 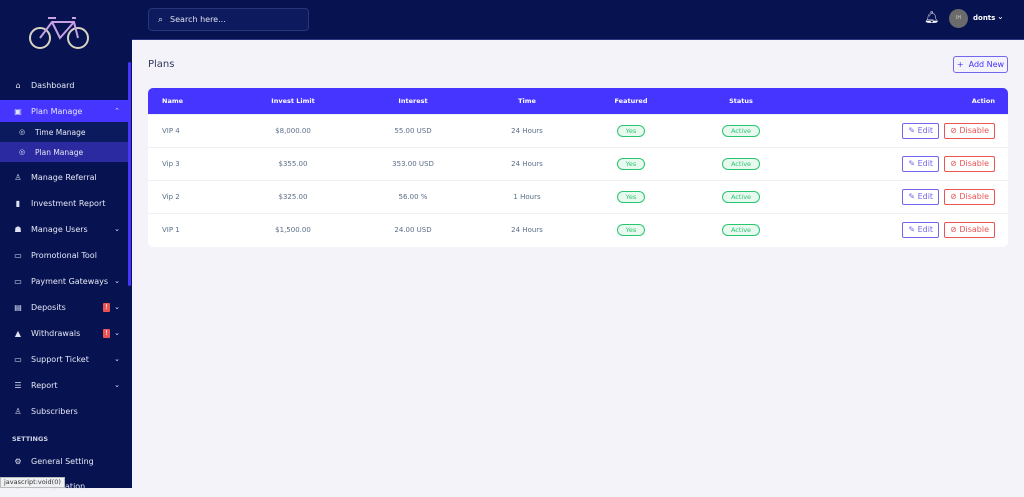 I want to click on thumbs-up-icon: ♙, so click(x=18, y=411).